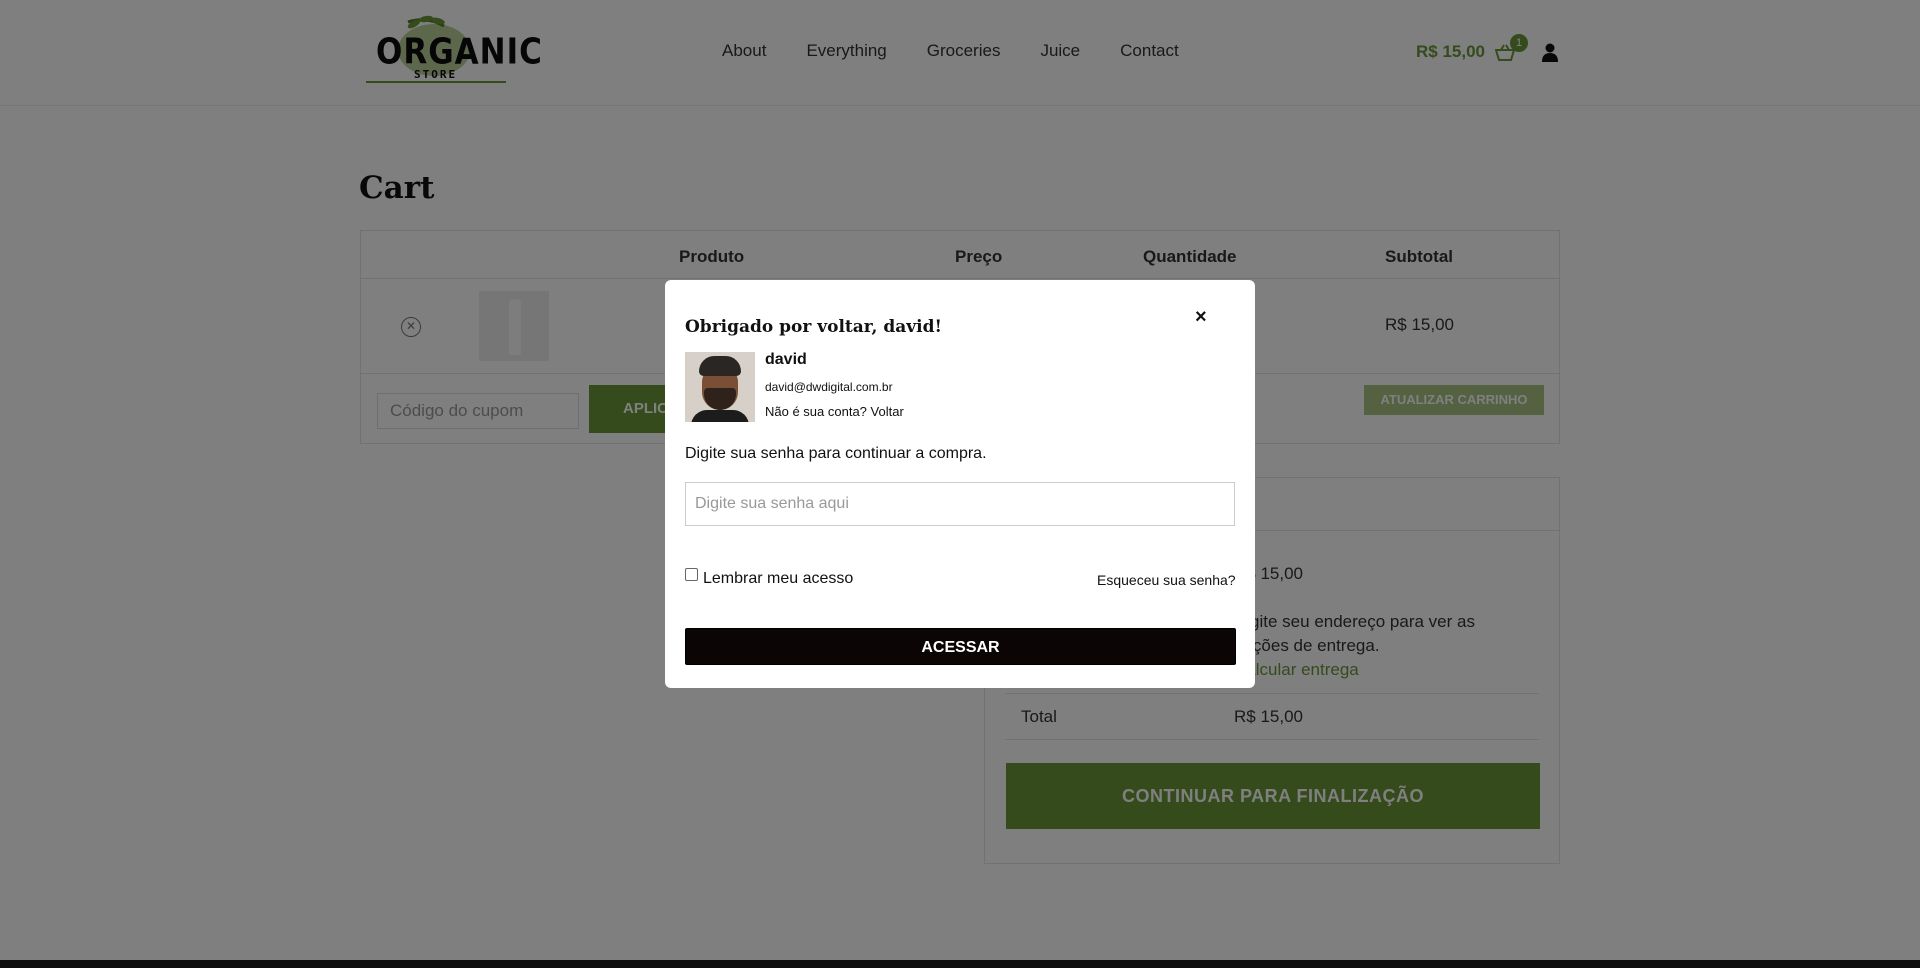 The image size is (1920, 968). Describe the element at coordinates (1166, 580) in the screenshot. I see `forgot-password-link: Esqueceu sua senha?` at that location.